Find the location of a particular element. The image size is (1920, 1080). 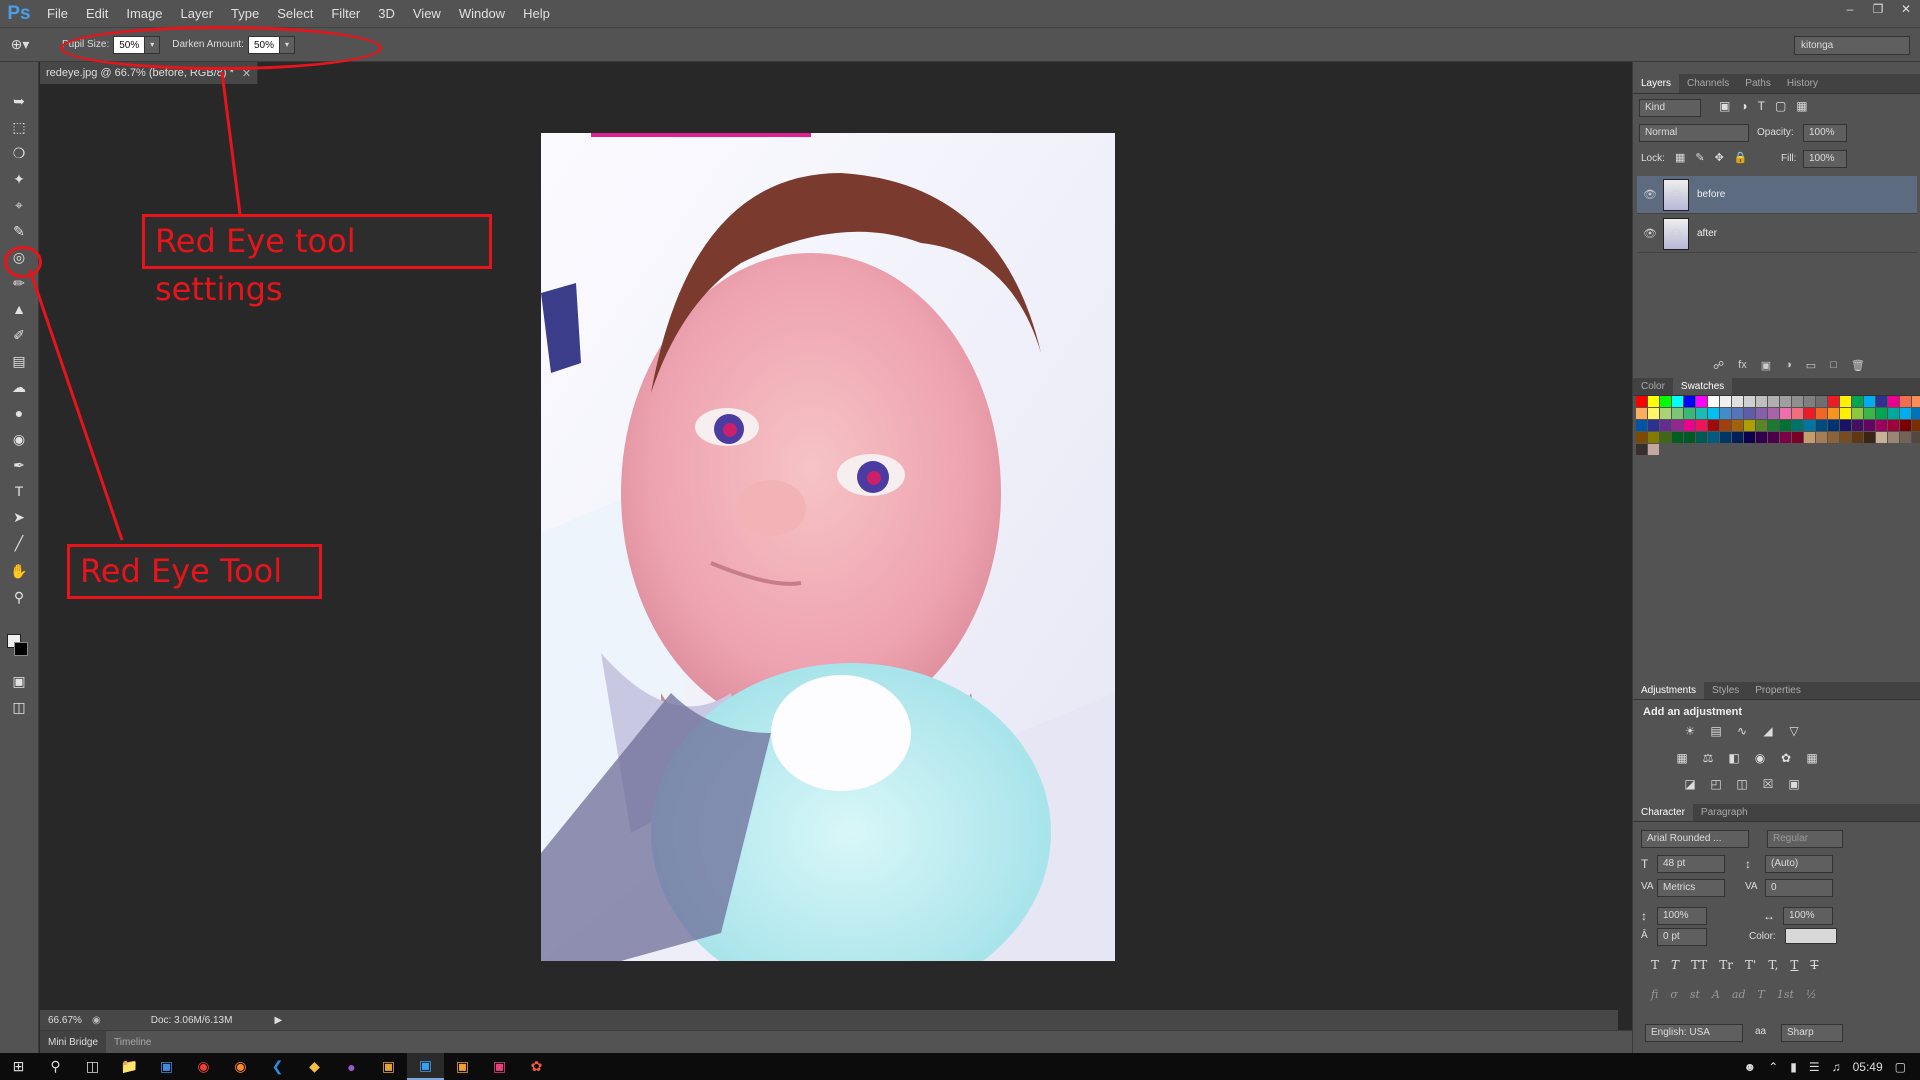

tab-styles: Styles is located at coordinates (1725, 690).